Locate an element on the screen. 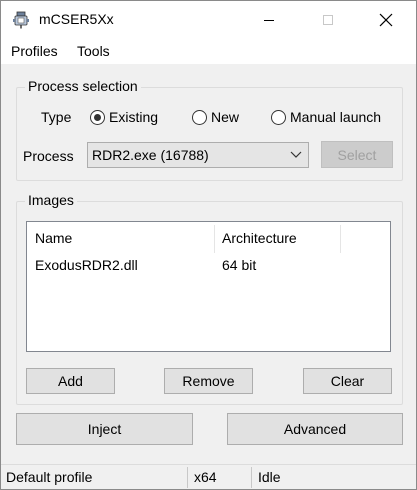 This screenshot has height=490, width=417. status-state: Idle is located at coordinates (269, 477).